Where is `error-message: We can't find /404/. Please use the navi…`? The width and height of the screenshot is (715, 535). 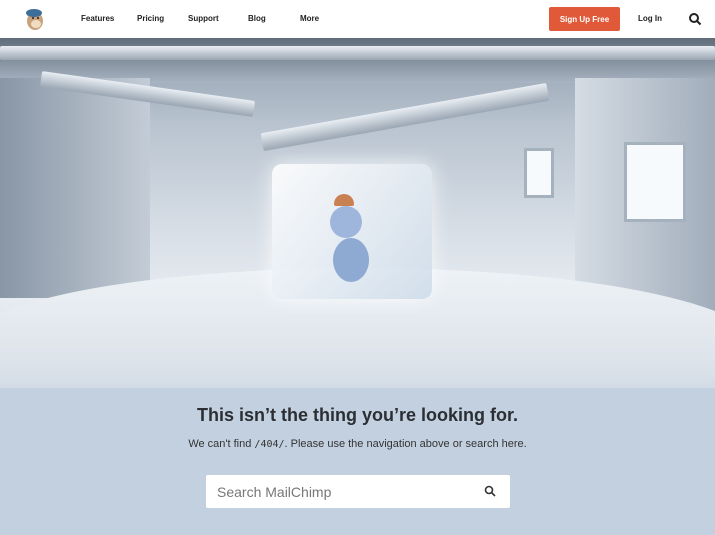
error-message: We can't find /404/. Please use the navi… is located at coordinates (357, 444).